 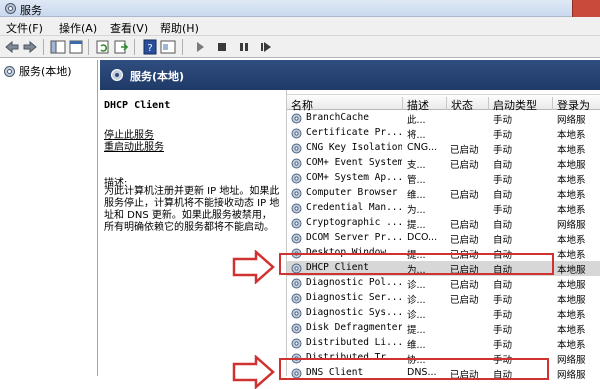 I want to click on start-service-icon, so click(x=200, y=47).